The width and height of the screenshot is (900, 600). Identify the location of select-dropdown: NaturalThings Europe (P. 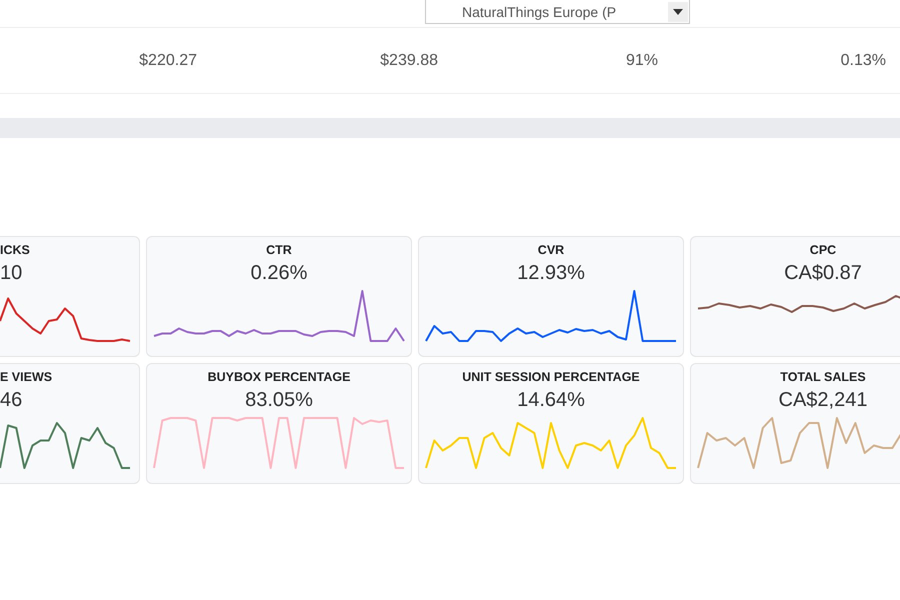
(557, 12).